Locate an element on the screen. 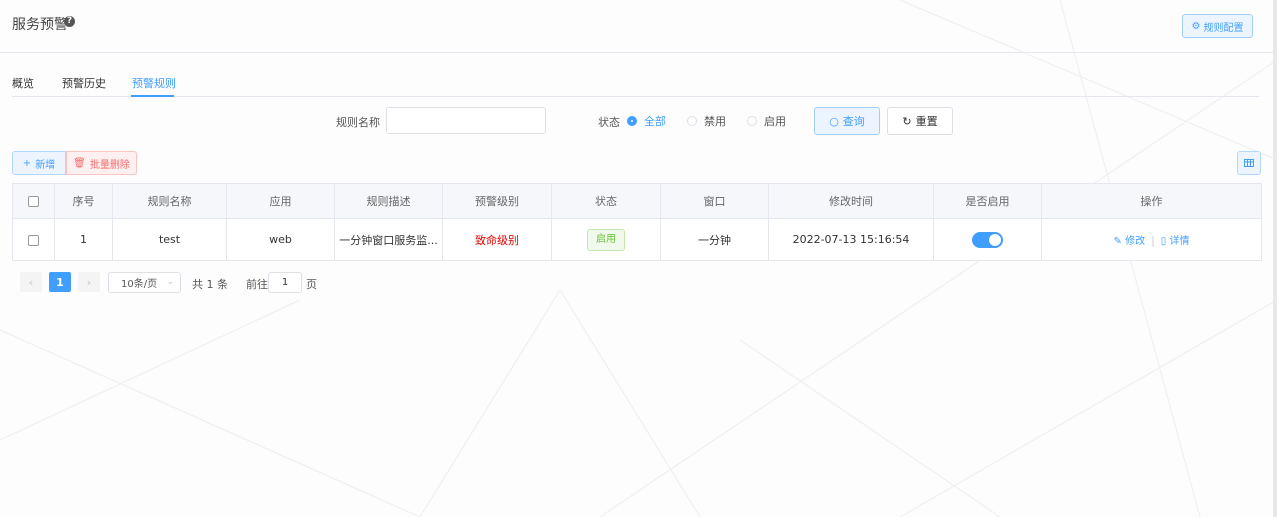 Image resolution: width=1277 pixels, height=517 pixels. plus-icon: + is located at coordinates (27, 163).